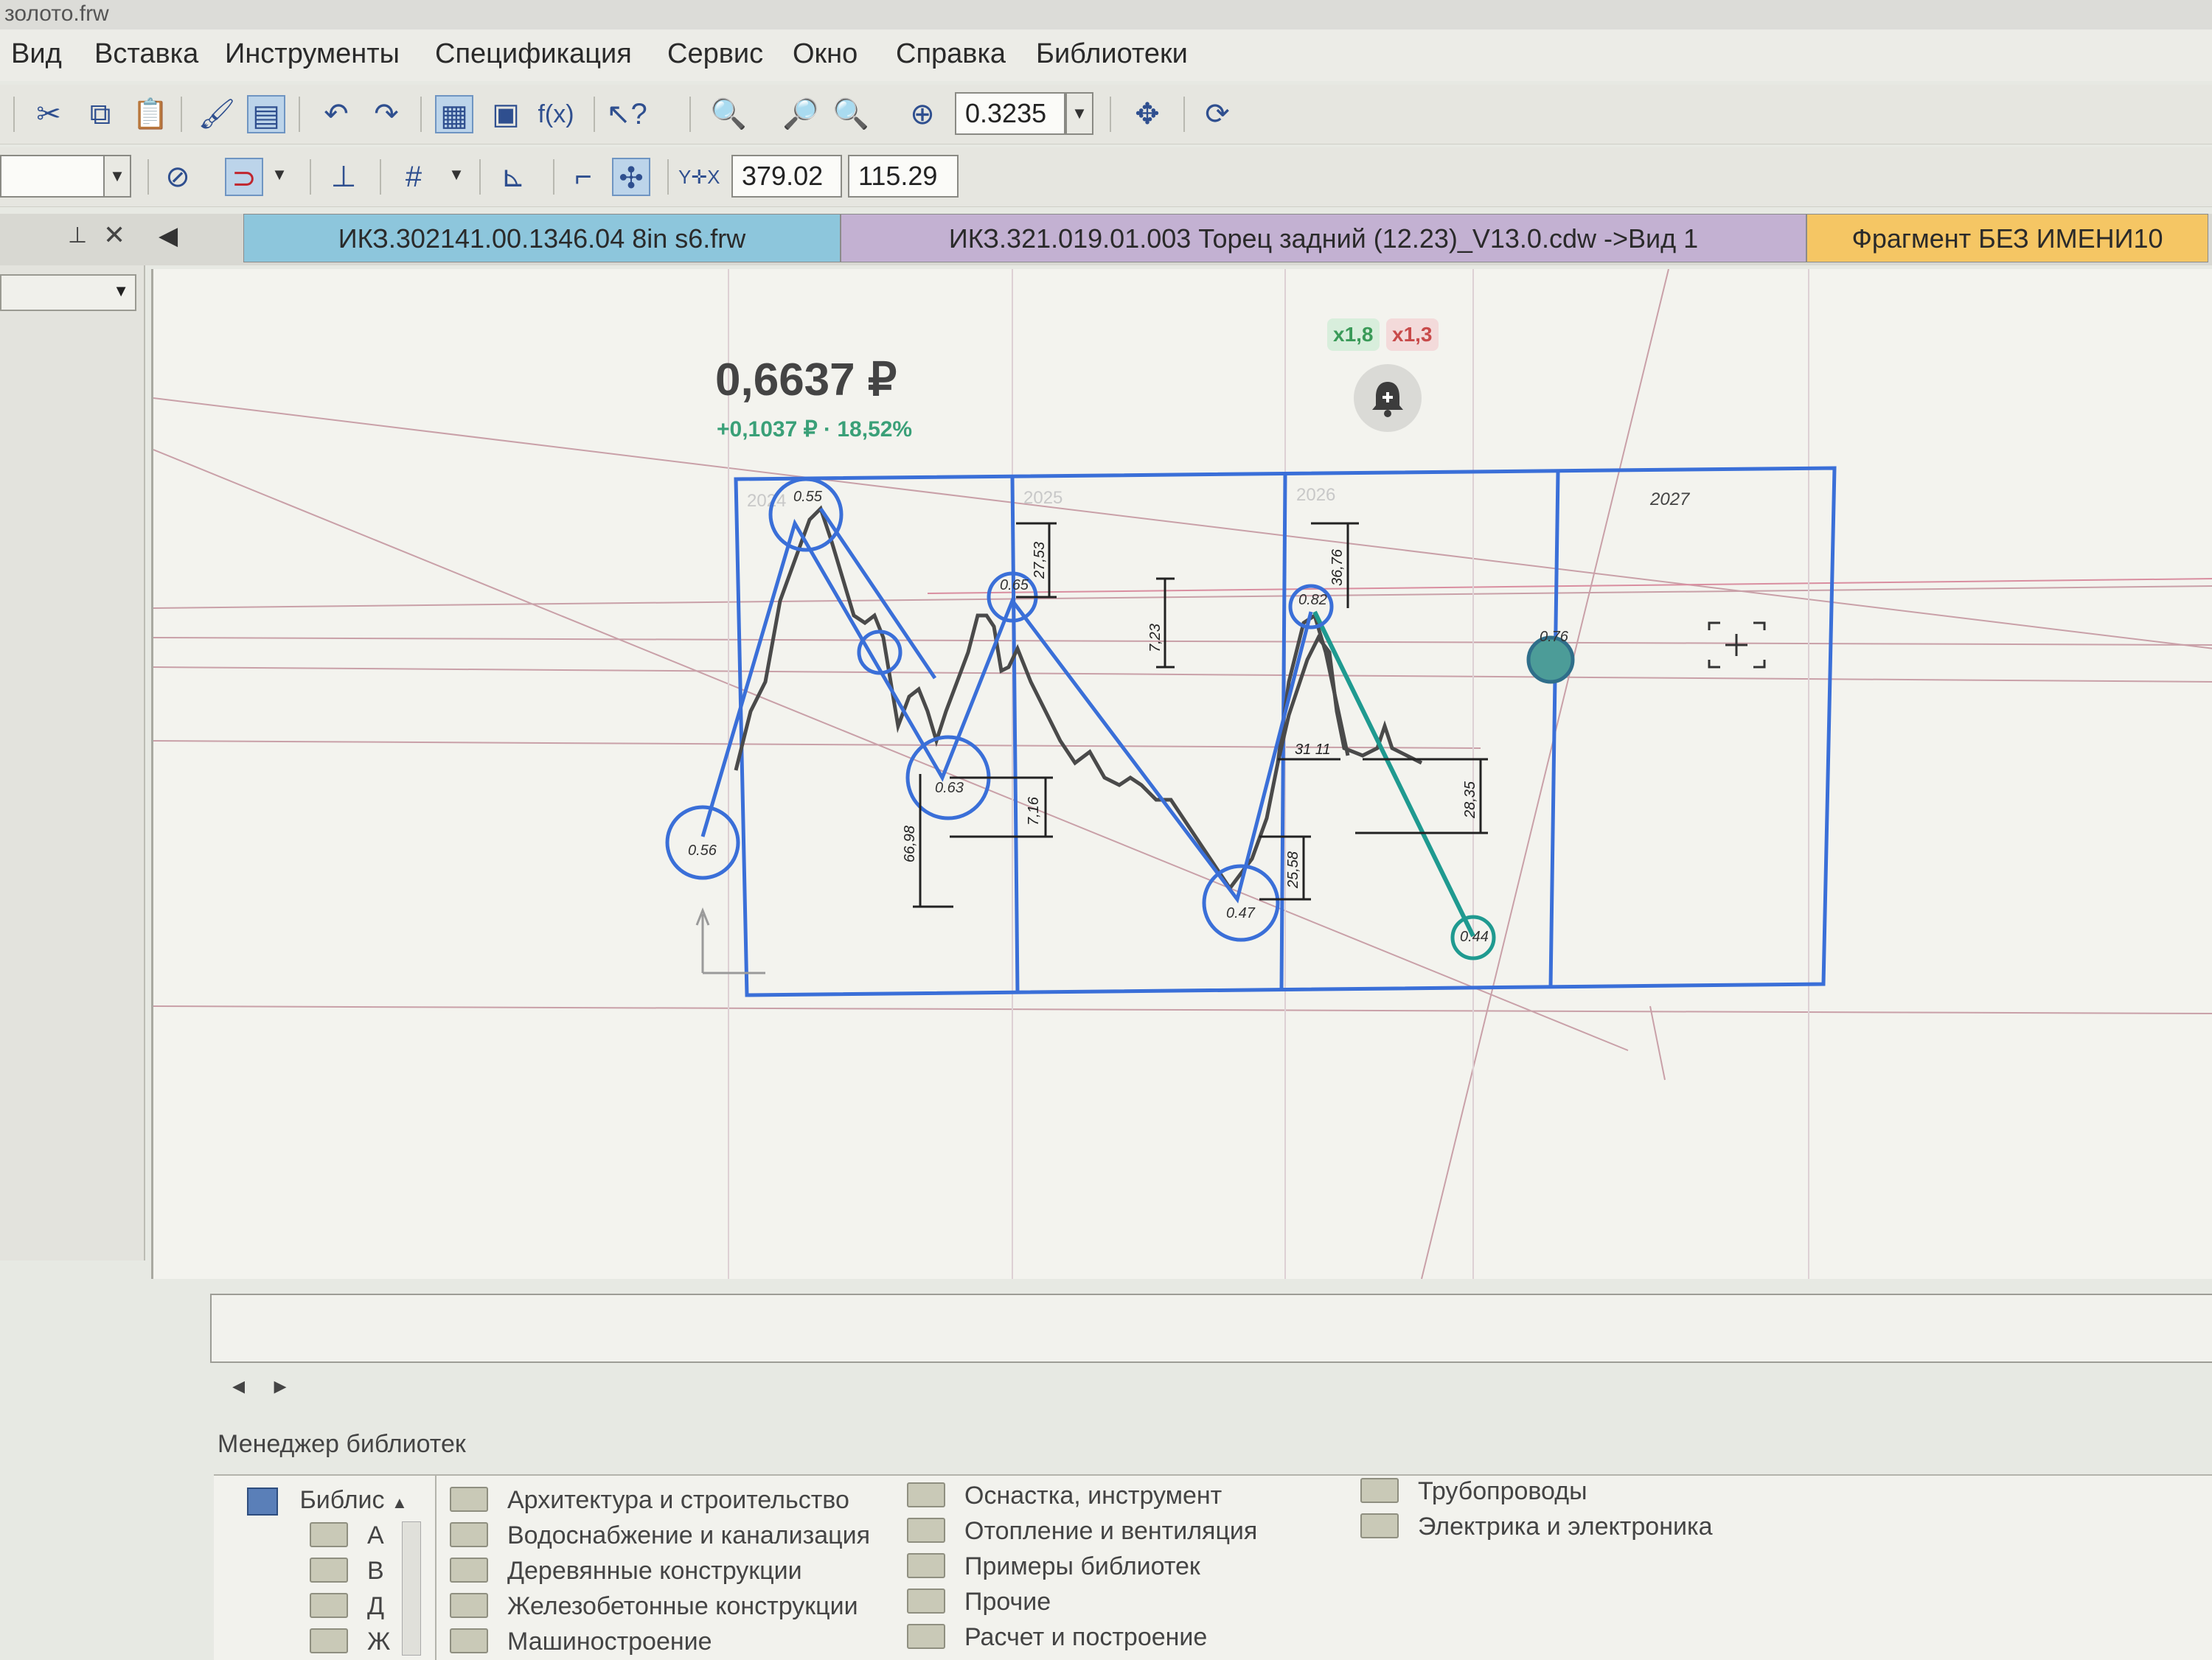  I want to click on round-icon: ⌐, so click(583, 177).